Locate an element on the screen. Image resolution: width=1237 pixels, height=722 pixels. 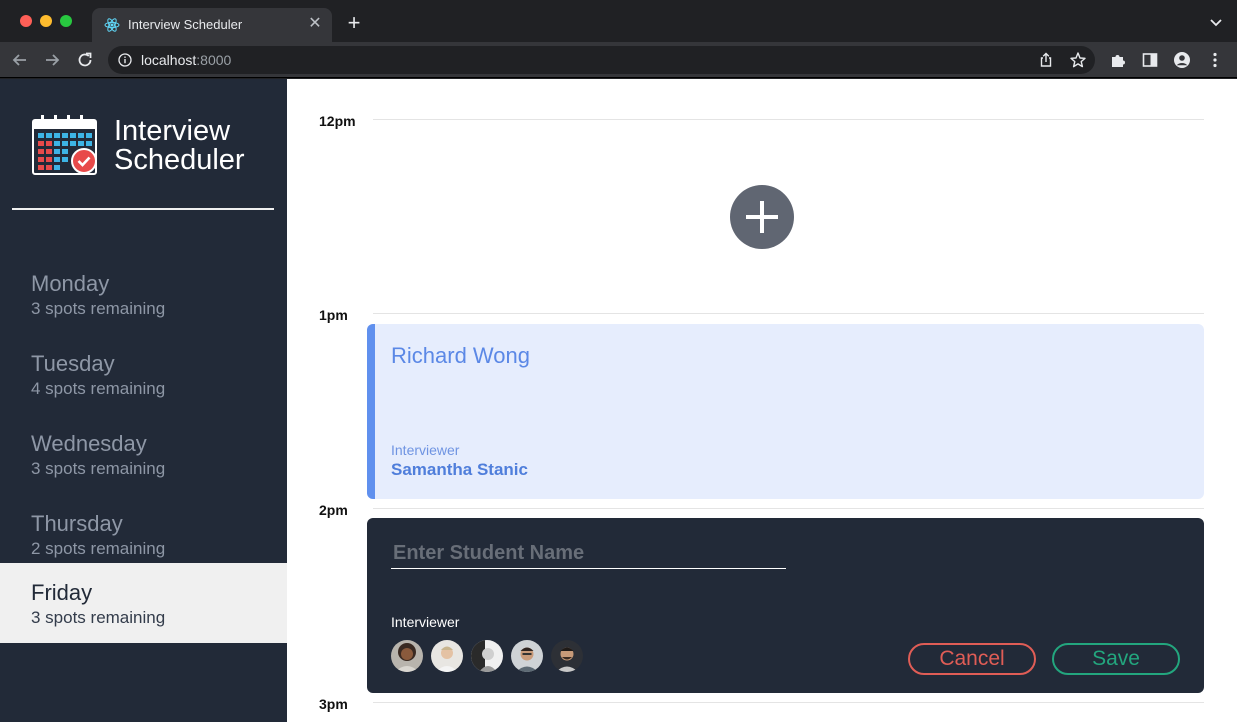
sidebar-divider is located at coordinates (143, 209).